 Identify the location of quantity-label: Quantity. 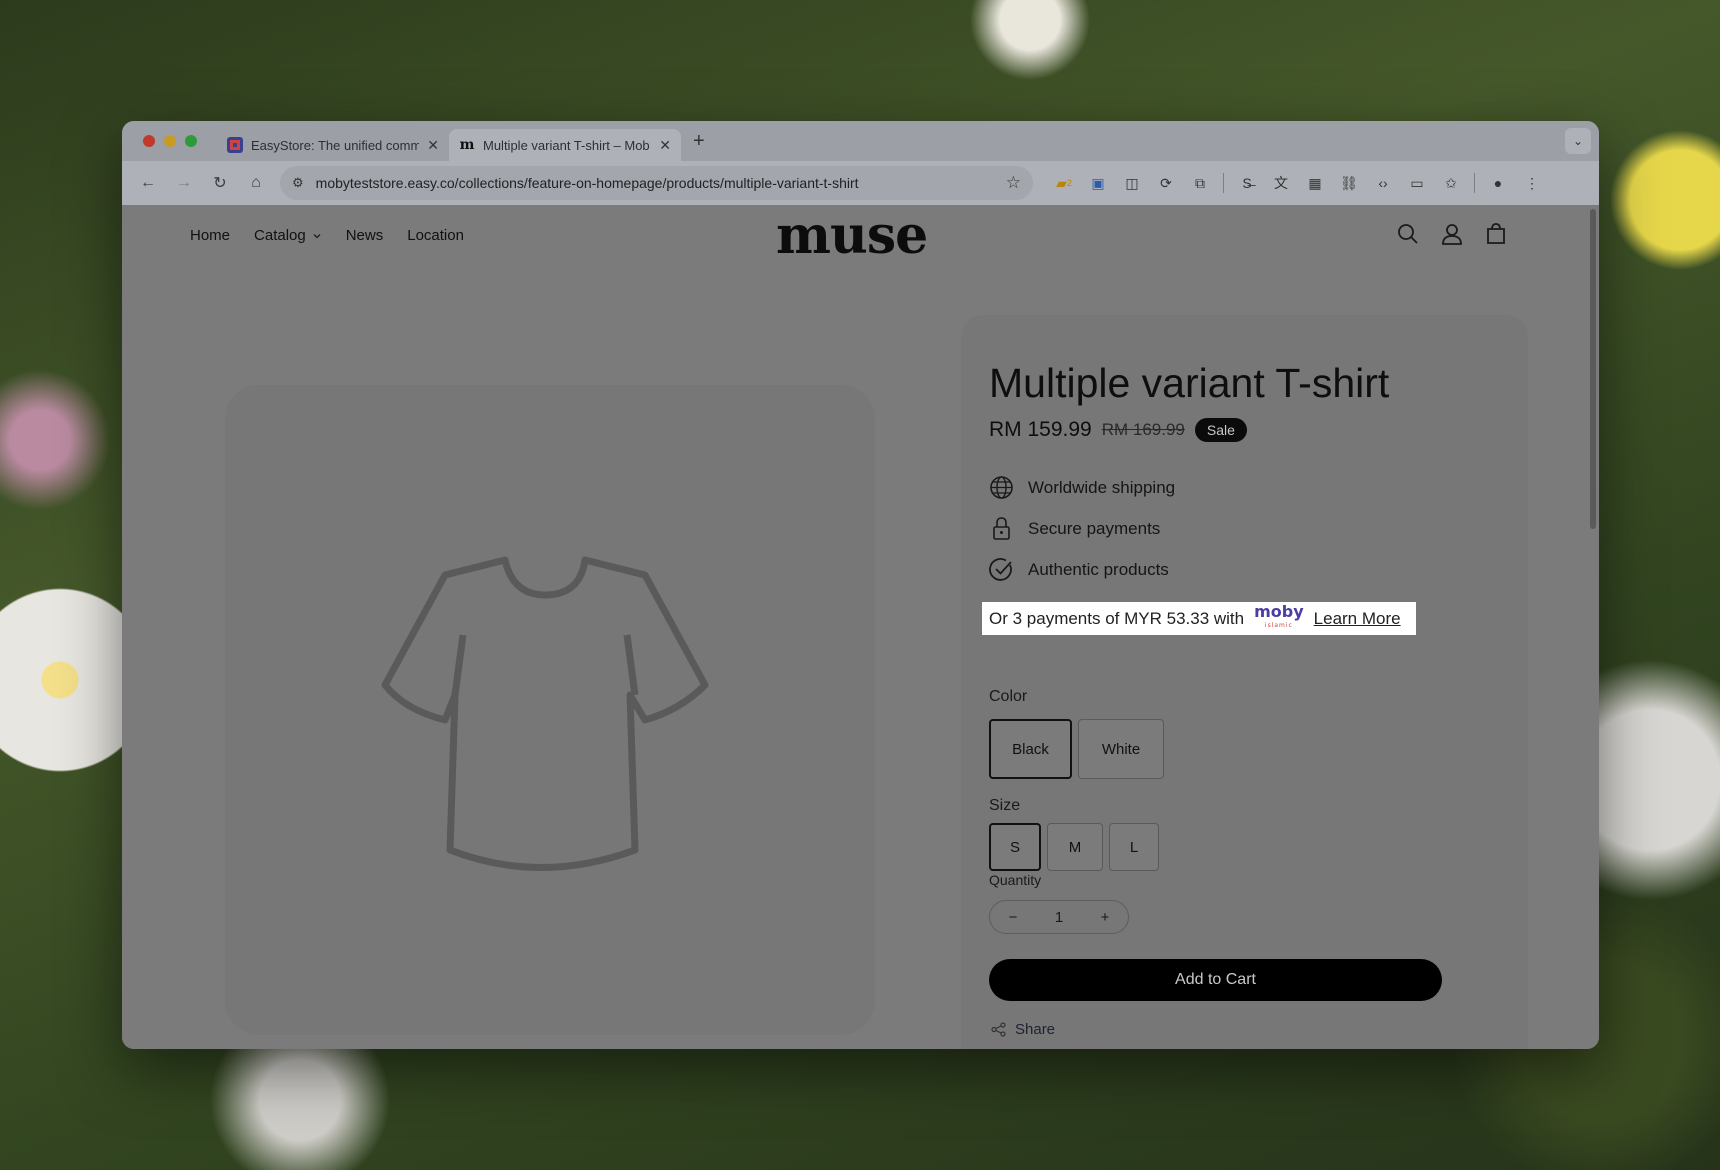
(1015, 880).